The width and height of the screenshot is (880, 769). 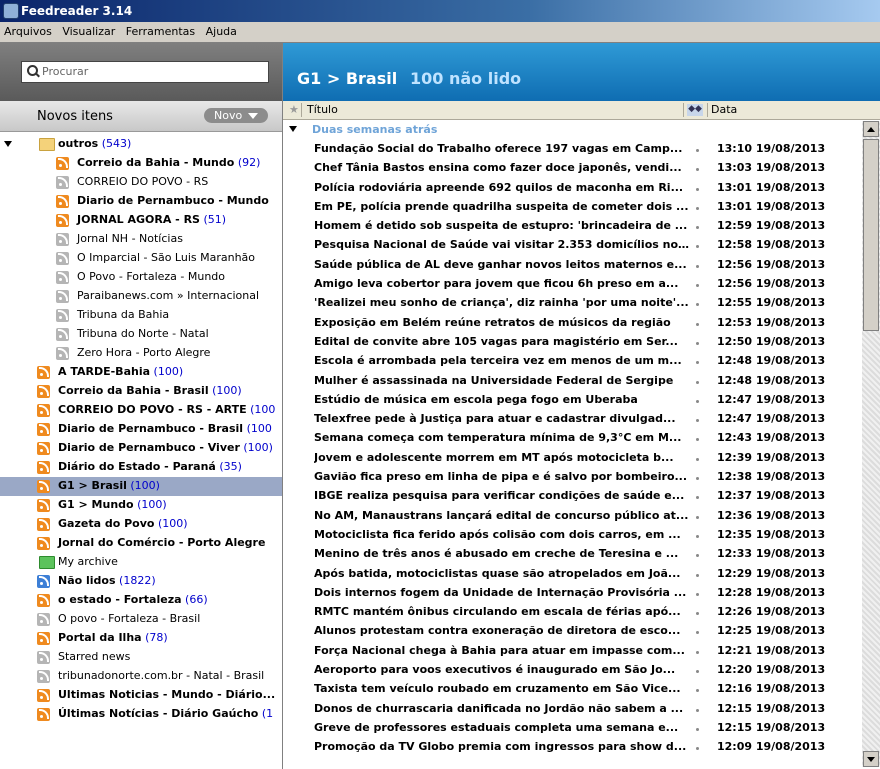 What do you see at coordinates (236, 115) in the screenshot?
I see `new-button: Novo` at bounding box center [236, 115].